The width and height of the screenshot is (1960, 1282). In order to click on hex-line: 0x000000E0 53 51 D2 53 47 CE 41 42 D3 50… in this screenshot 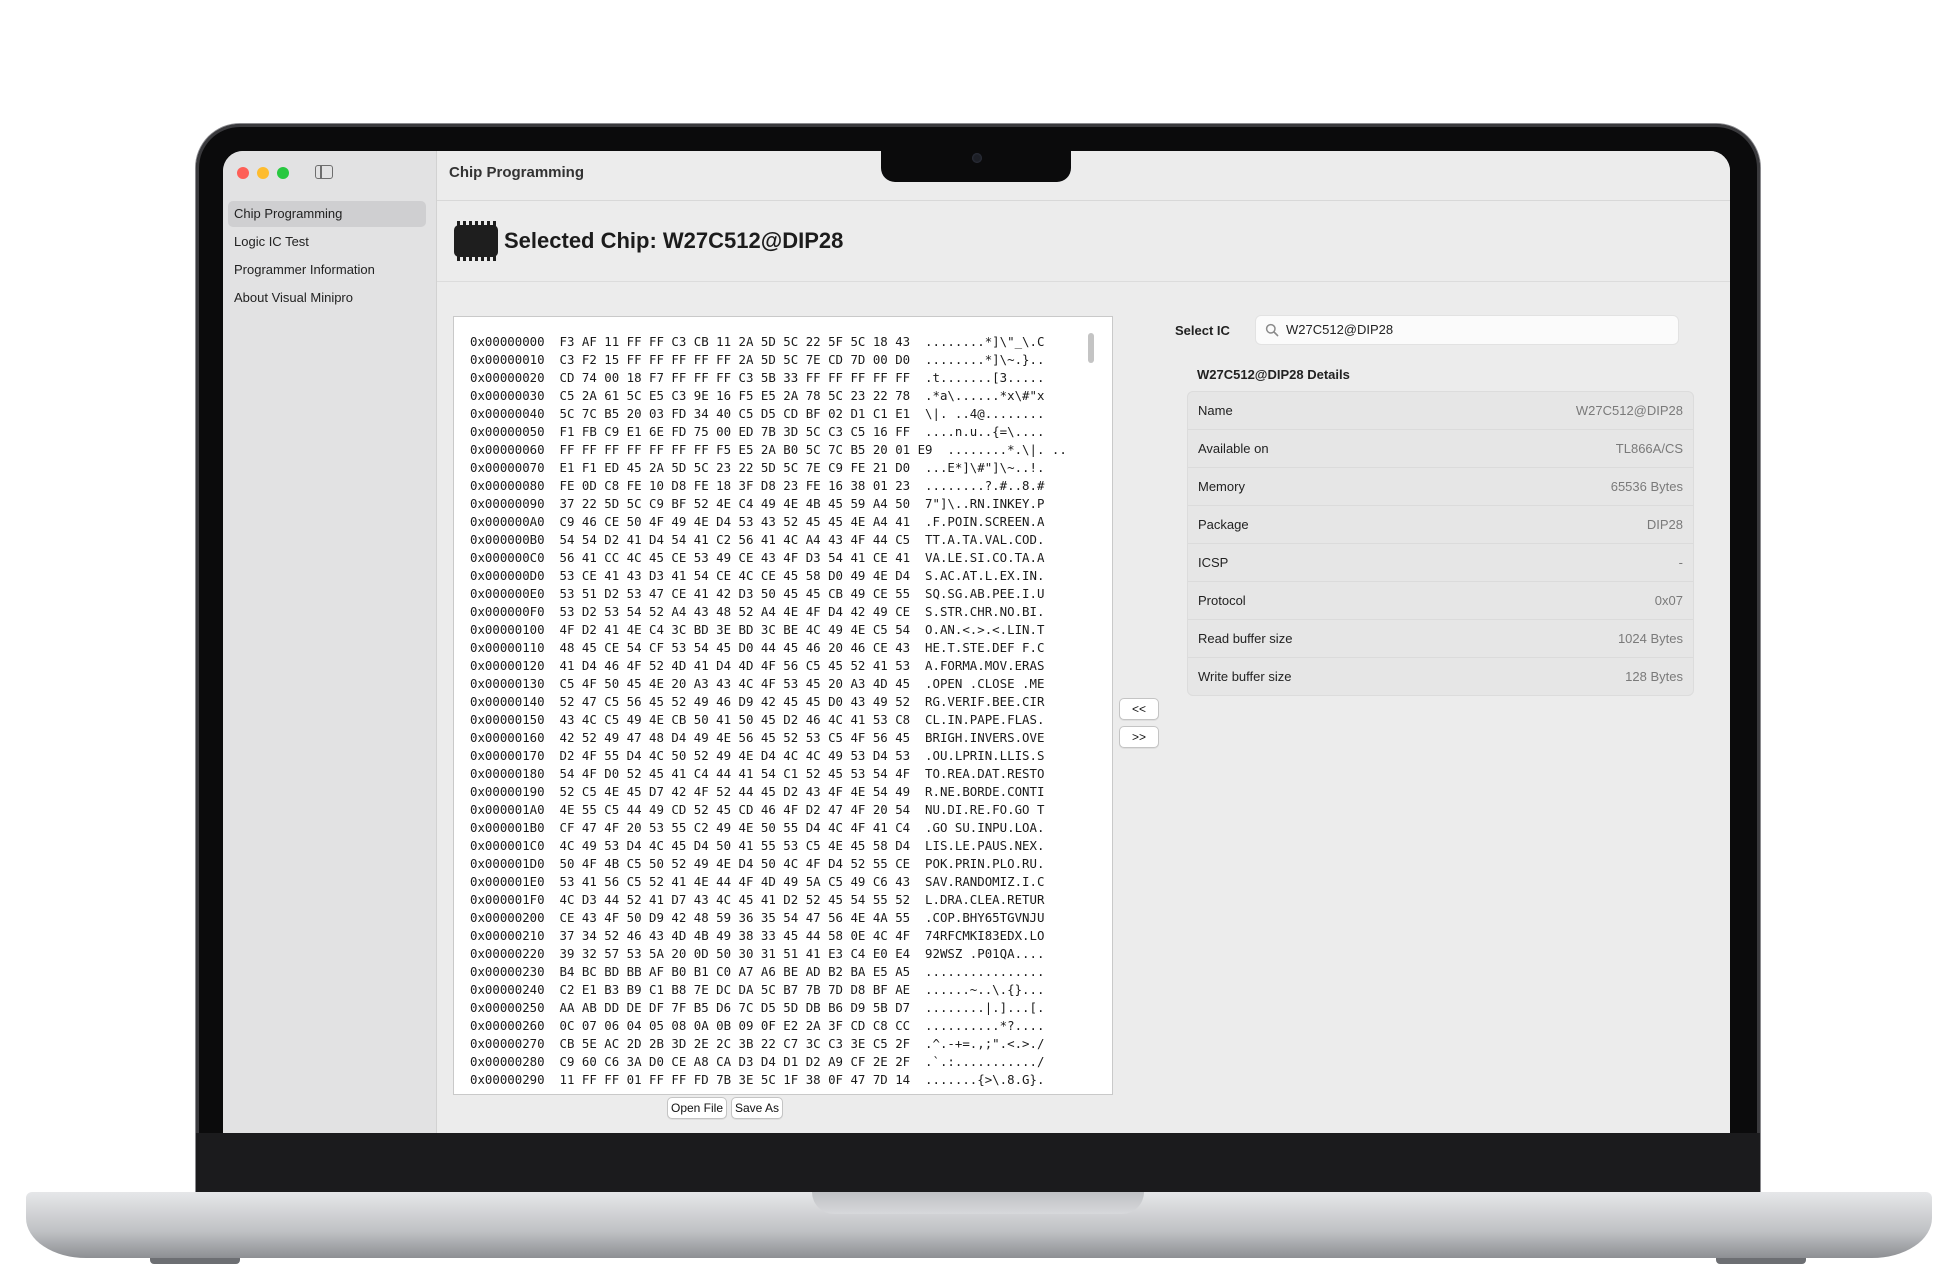, I will do `click(757, 593)`.